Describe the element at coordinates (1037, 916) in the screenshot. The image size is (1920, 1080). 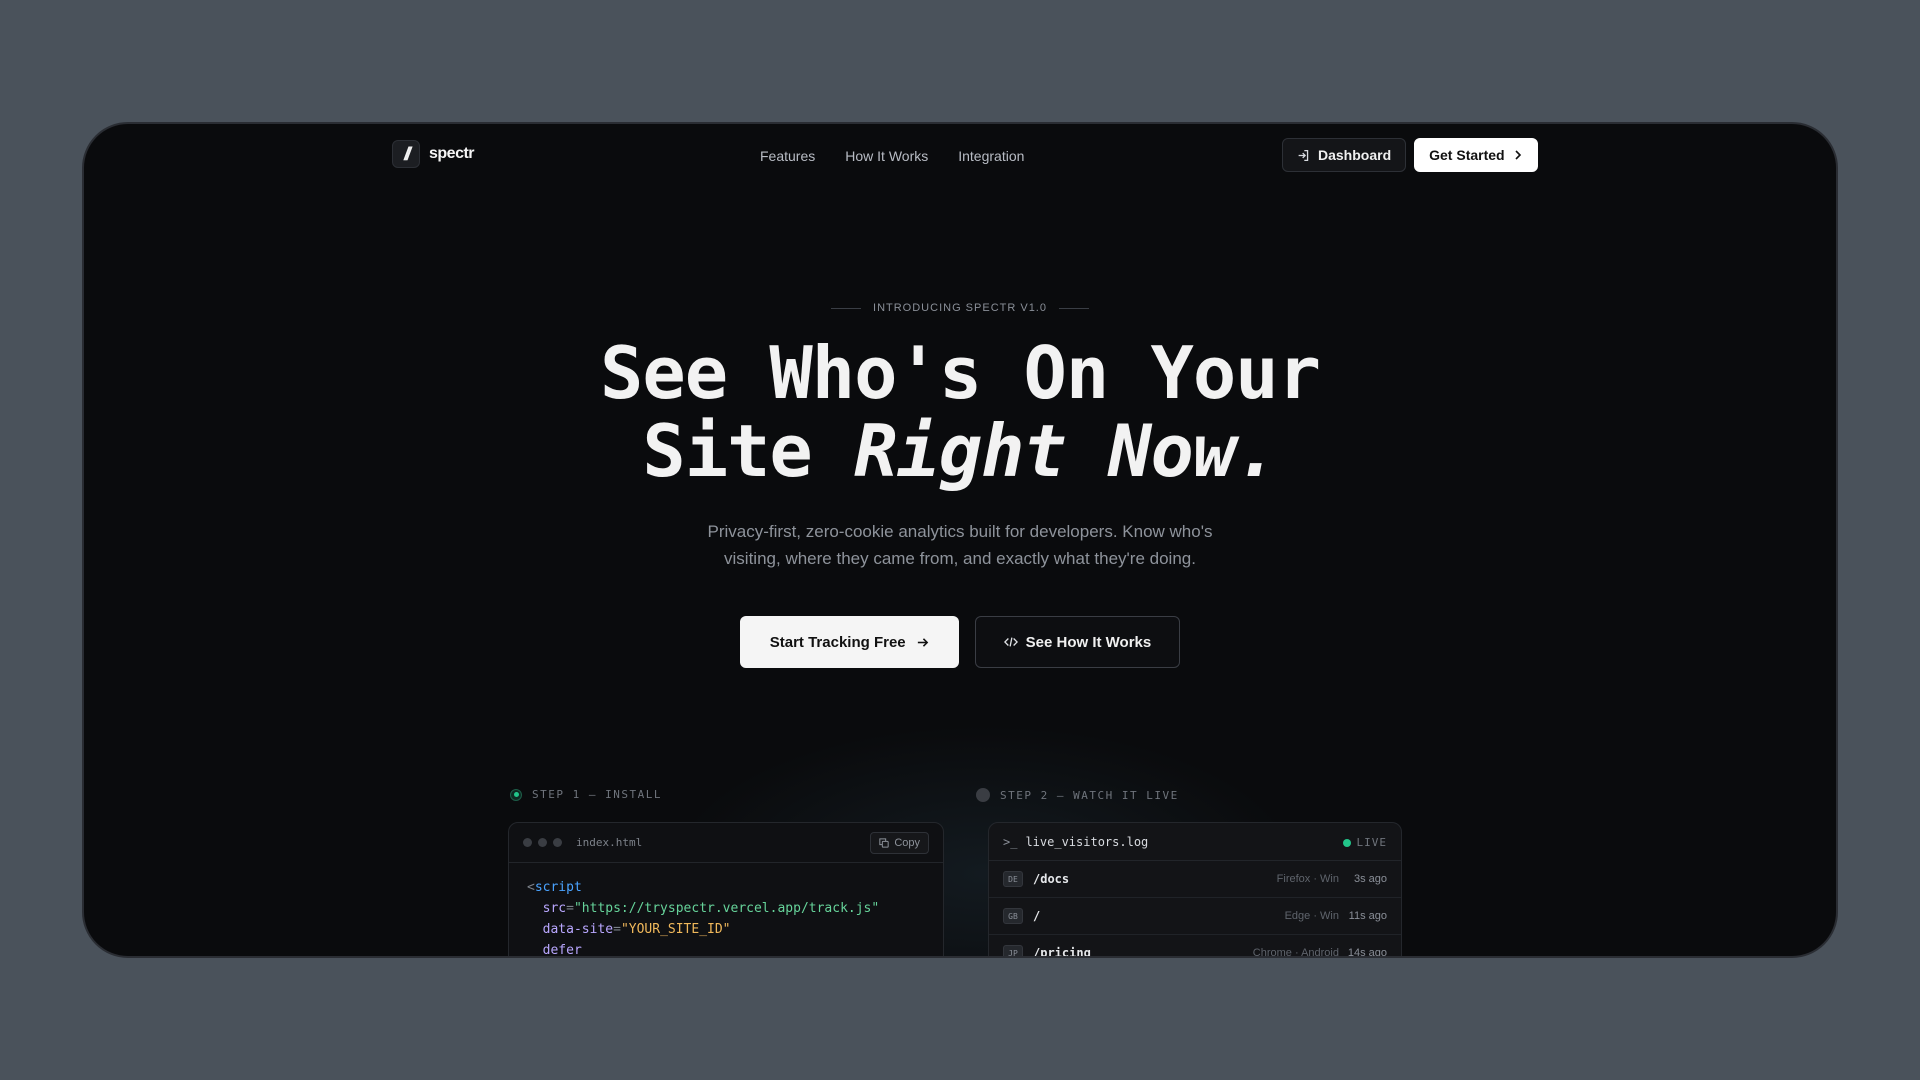
I see `visit-path: /` at that location.